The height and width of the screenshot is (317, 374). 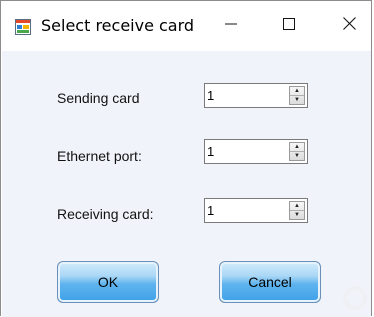 I want to click on minimize-icon, so click(x=231, y=26).